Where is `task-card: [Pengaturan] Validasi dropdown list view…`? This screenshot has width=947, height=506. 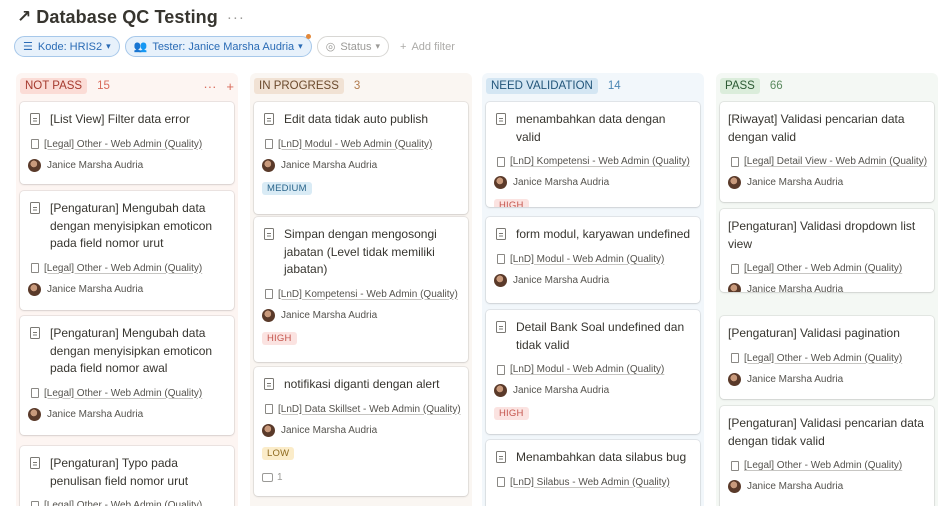 task-card: [Pengaturan] Validasi dropdown list view… is located at coordinates (827, 250).